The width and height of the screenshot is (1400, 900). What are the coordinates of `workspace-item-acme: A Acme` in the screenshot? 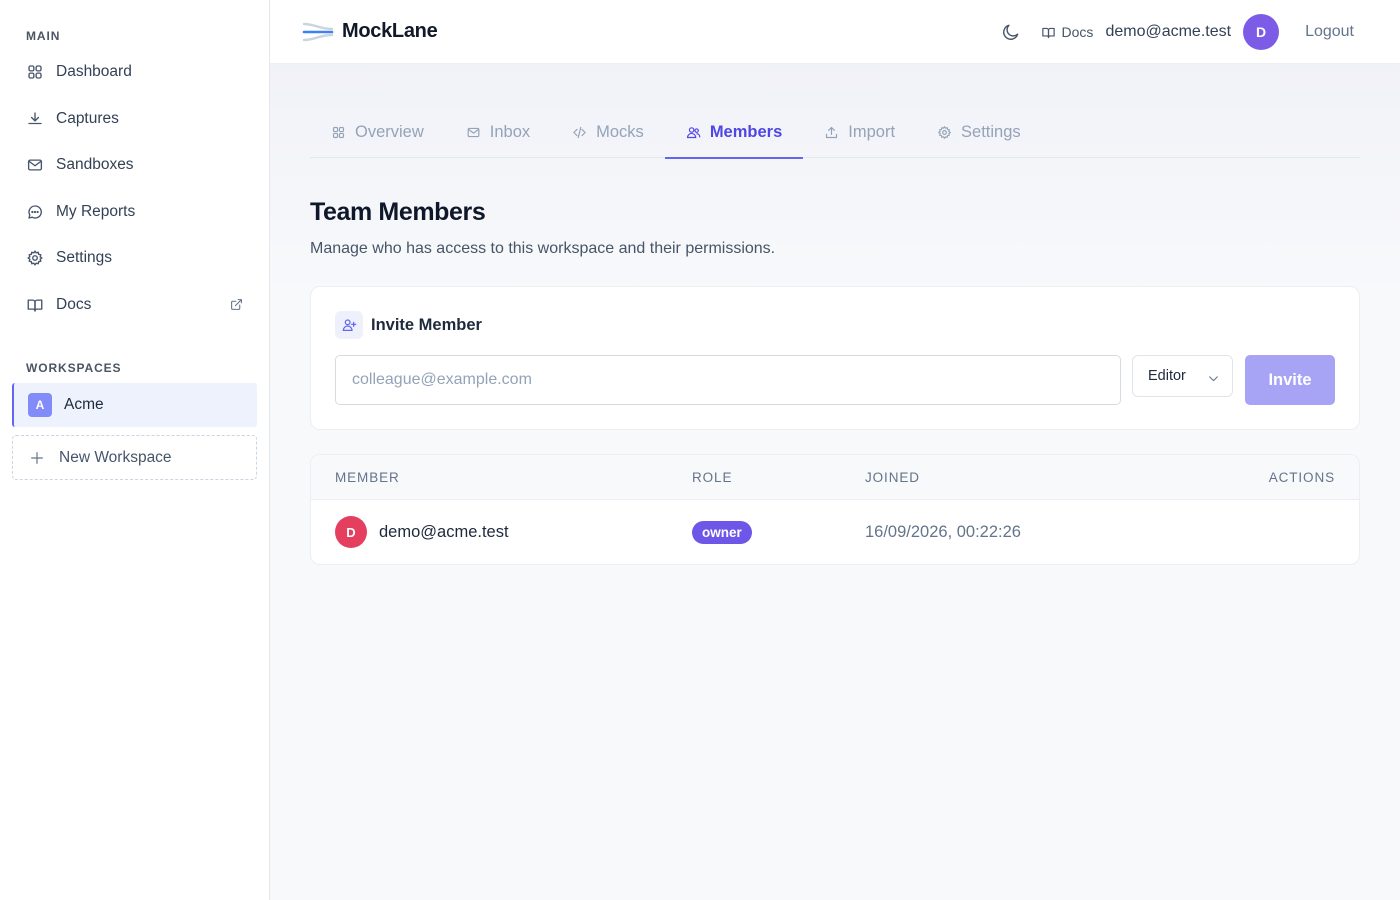 It's located at (134, 405).